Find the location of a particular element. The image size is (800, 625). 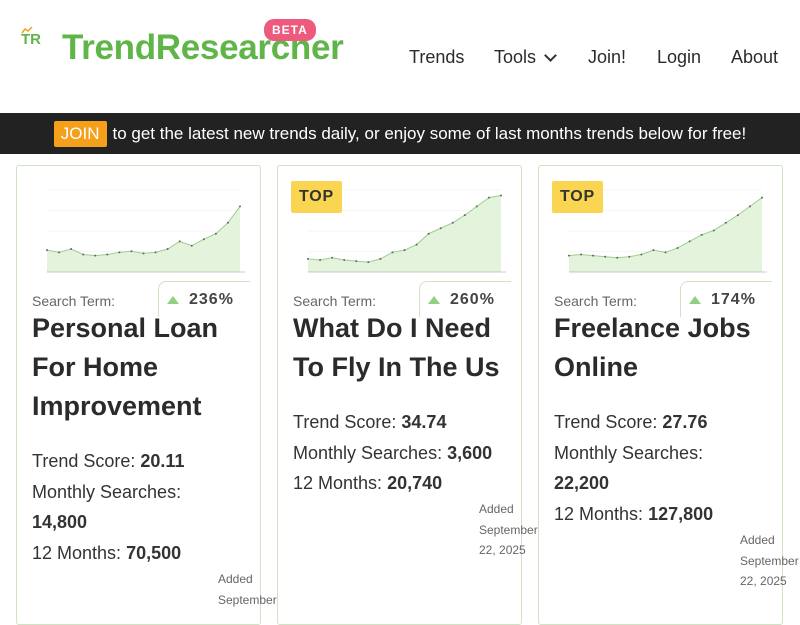

nav-tools: Tools is located at coordinates (525, 57).